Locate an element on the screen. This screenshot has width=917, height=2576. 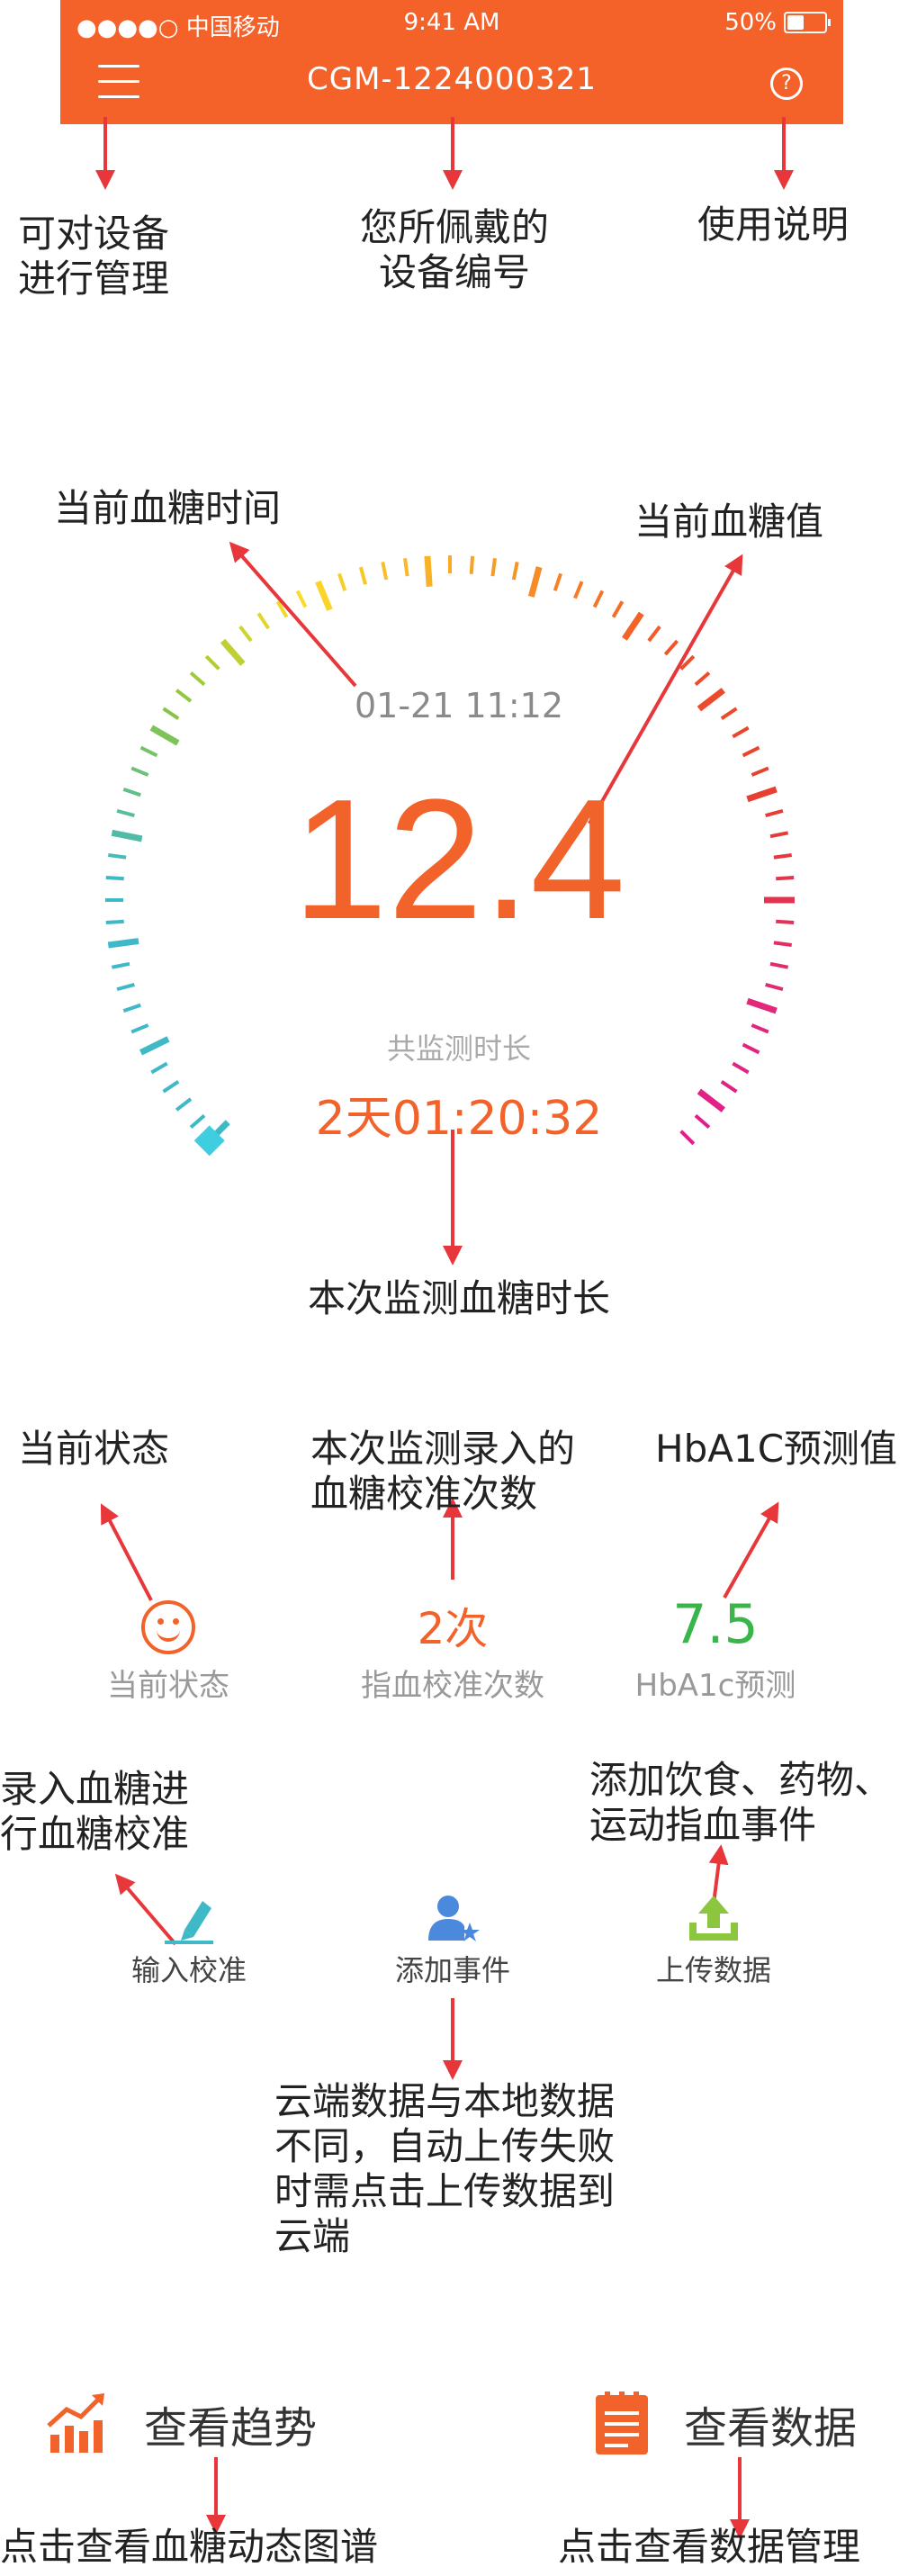
annotation-data: 点击查看数据管理 is located at coordinates (709, 2547).